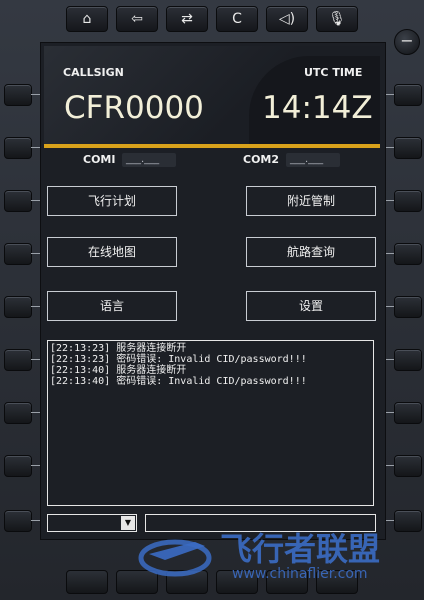  Describe the element at coordinates (118, 370) in the screenshot. I see `log-line: [22:13:40] 服务器连接断开` at that location.